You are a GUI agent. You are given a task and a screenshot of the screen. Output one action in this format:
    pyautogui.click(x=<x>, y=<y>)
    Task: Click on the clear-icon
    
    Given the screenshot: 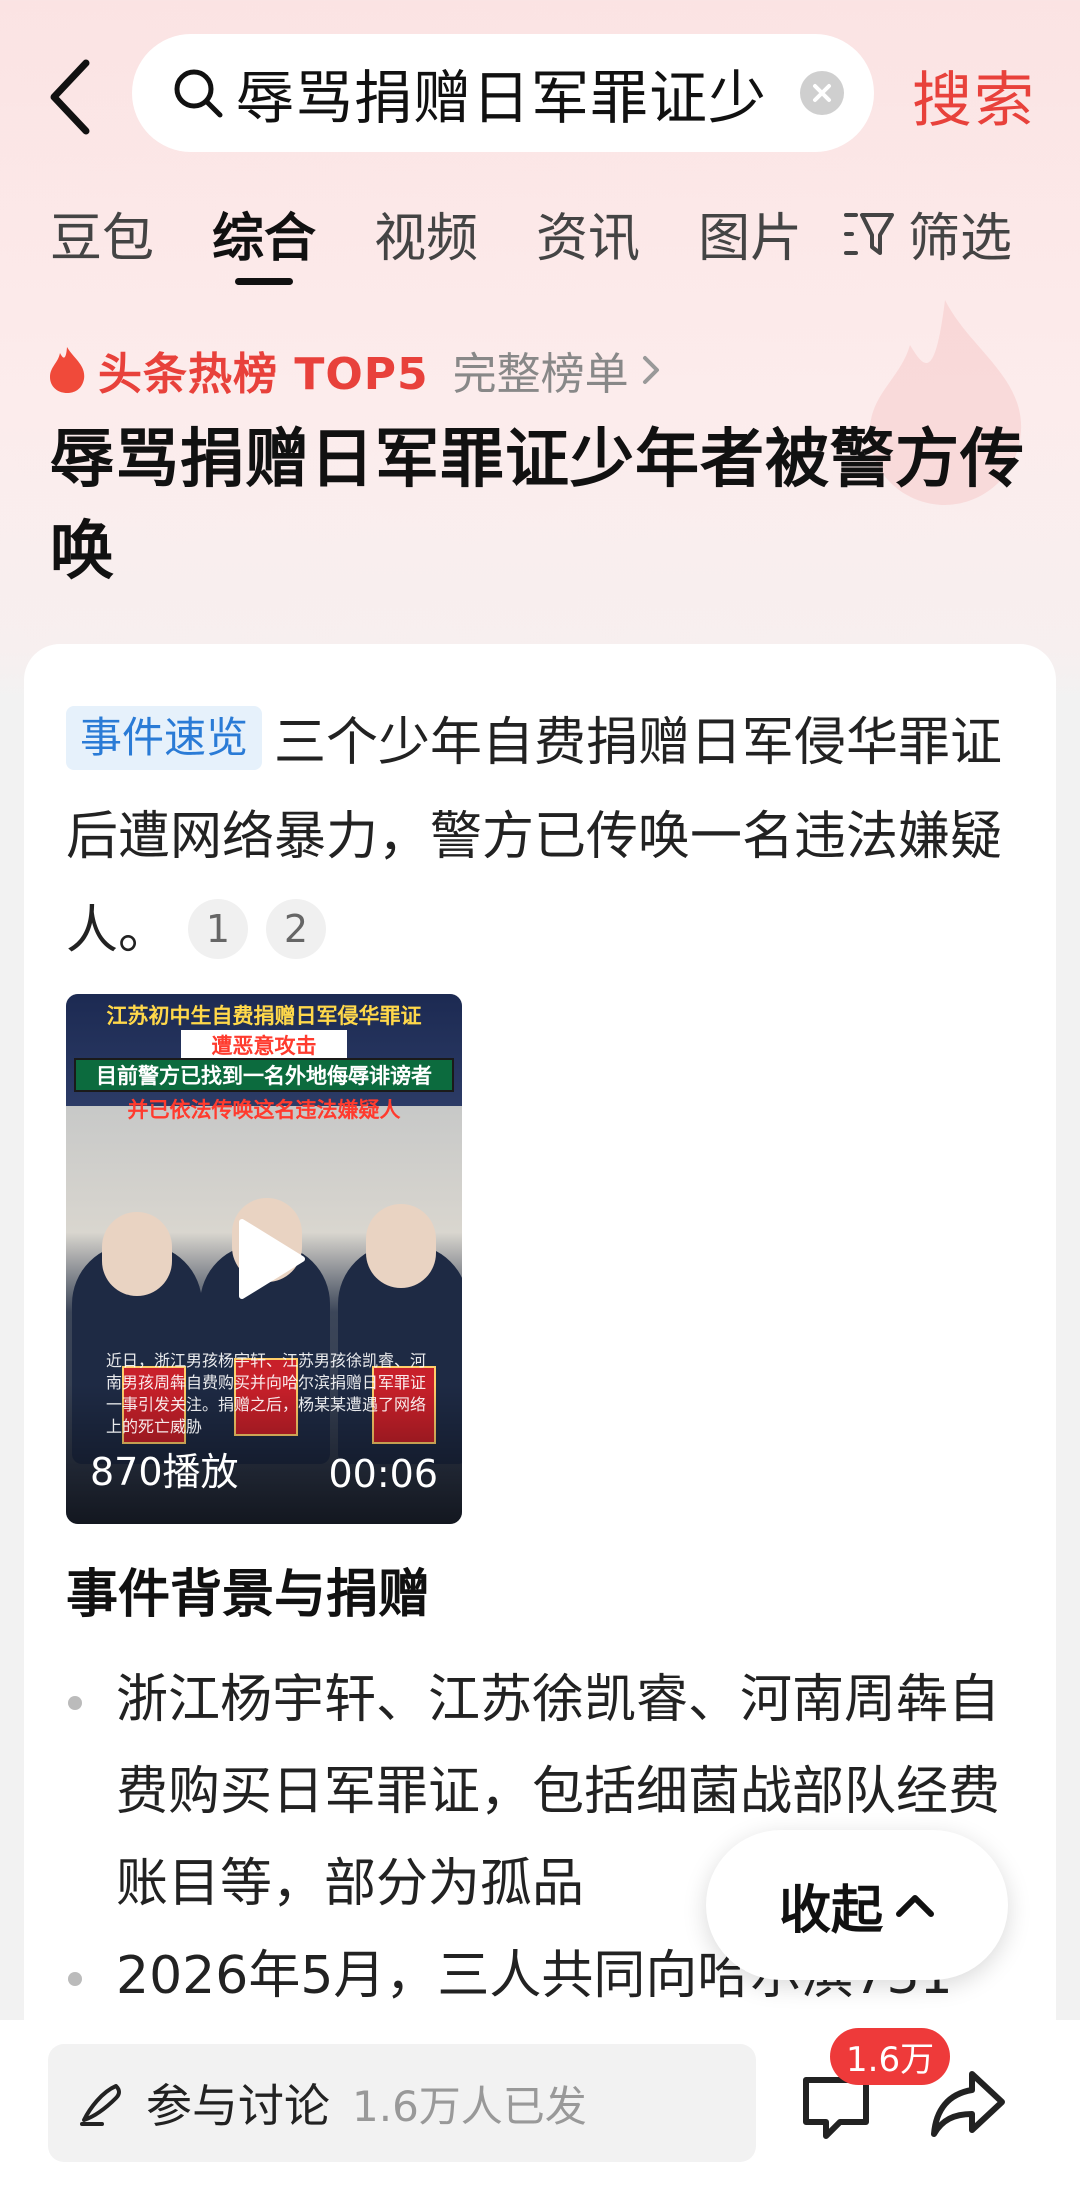 What is the action you would take?
    pyautogui.click(x=822, y=93)
    